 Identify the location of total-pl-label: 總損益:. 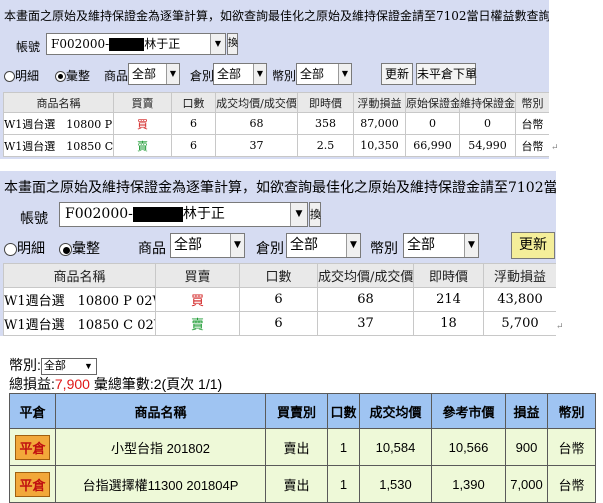
(32, 384).